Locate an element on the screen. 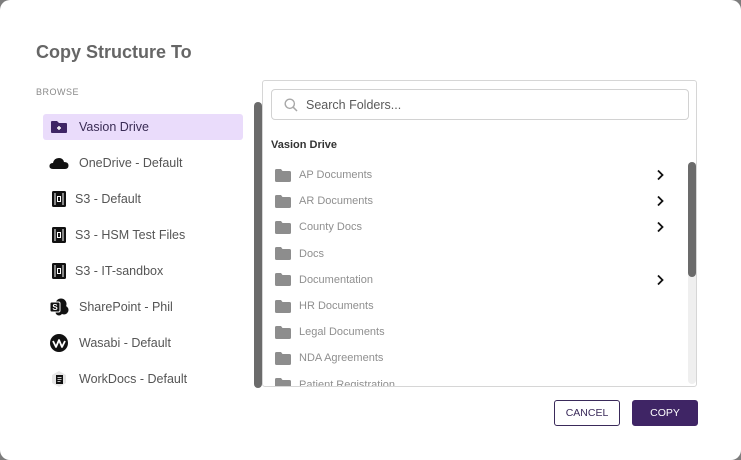  source-label: S3 - Default is located at coordinates (108, 199).